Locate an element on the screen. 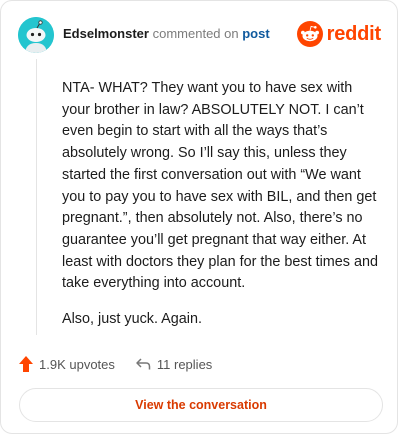  reddit-wordmark: reddit is located at coordinates (354, 33).